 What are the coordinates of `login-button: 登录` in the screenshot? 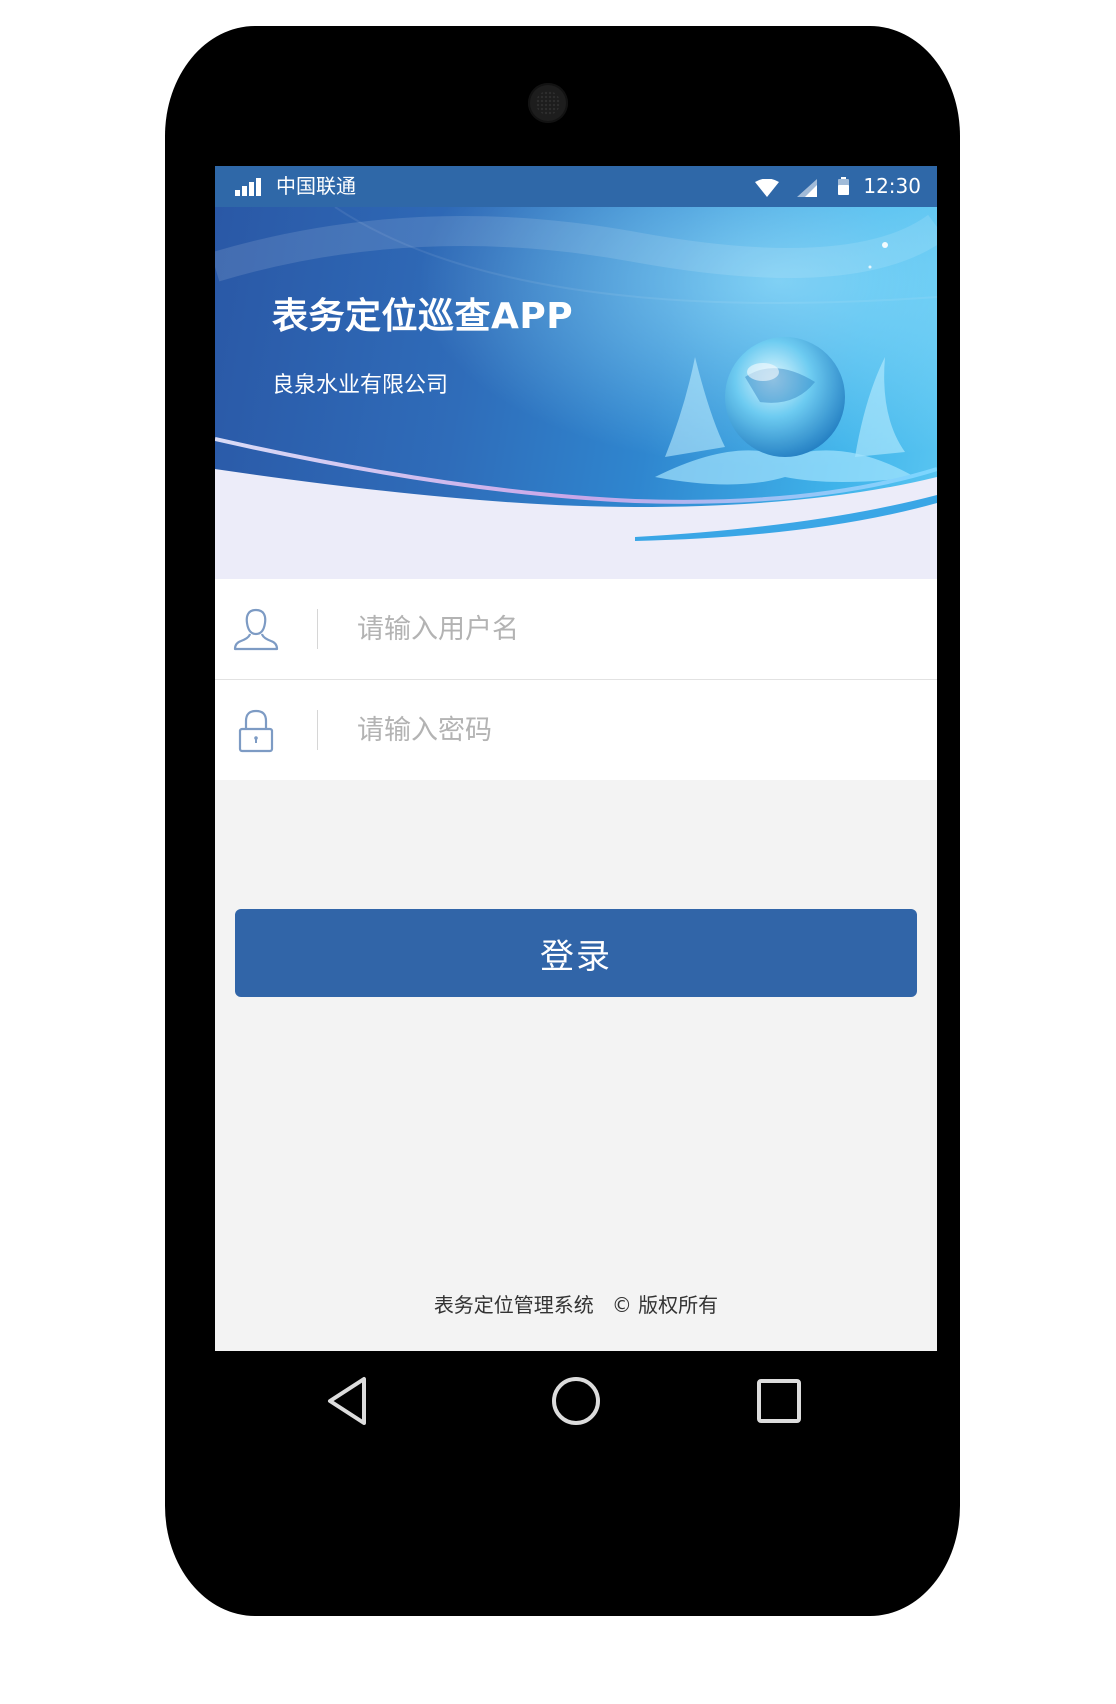 It's located at (576, 953).